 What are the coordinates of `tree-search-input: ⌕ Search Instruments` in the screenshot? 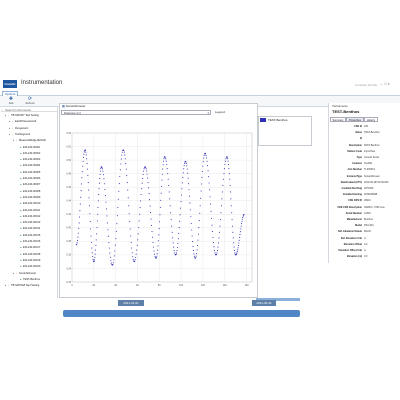 It's located at (29, 110).